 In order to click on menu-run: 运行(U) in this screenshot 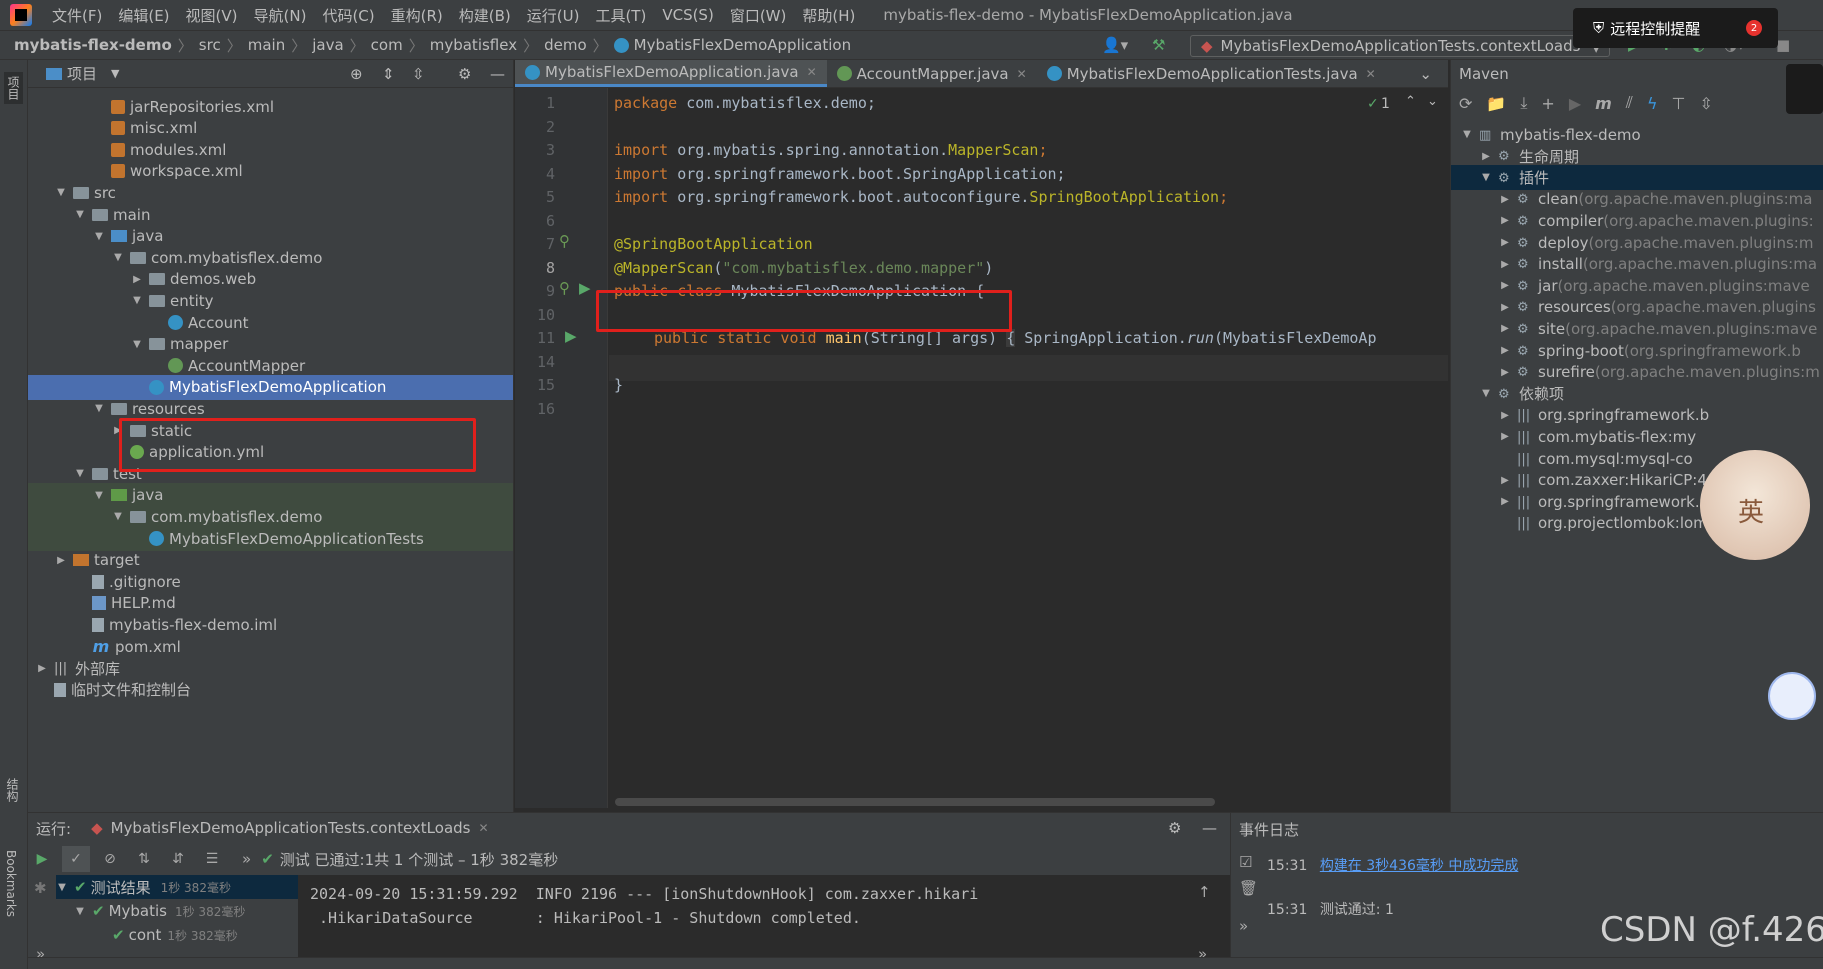, I will do `click(553, 15)`.